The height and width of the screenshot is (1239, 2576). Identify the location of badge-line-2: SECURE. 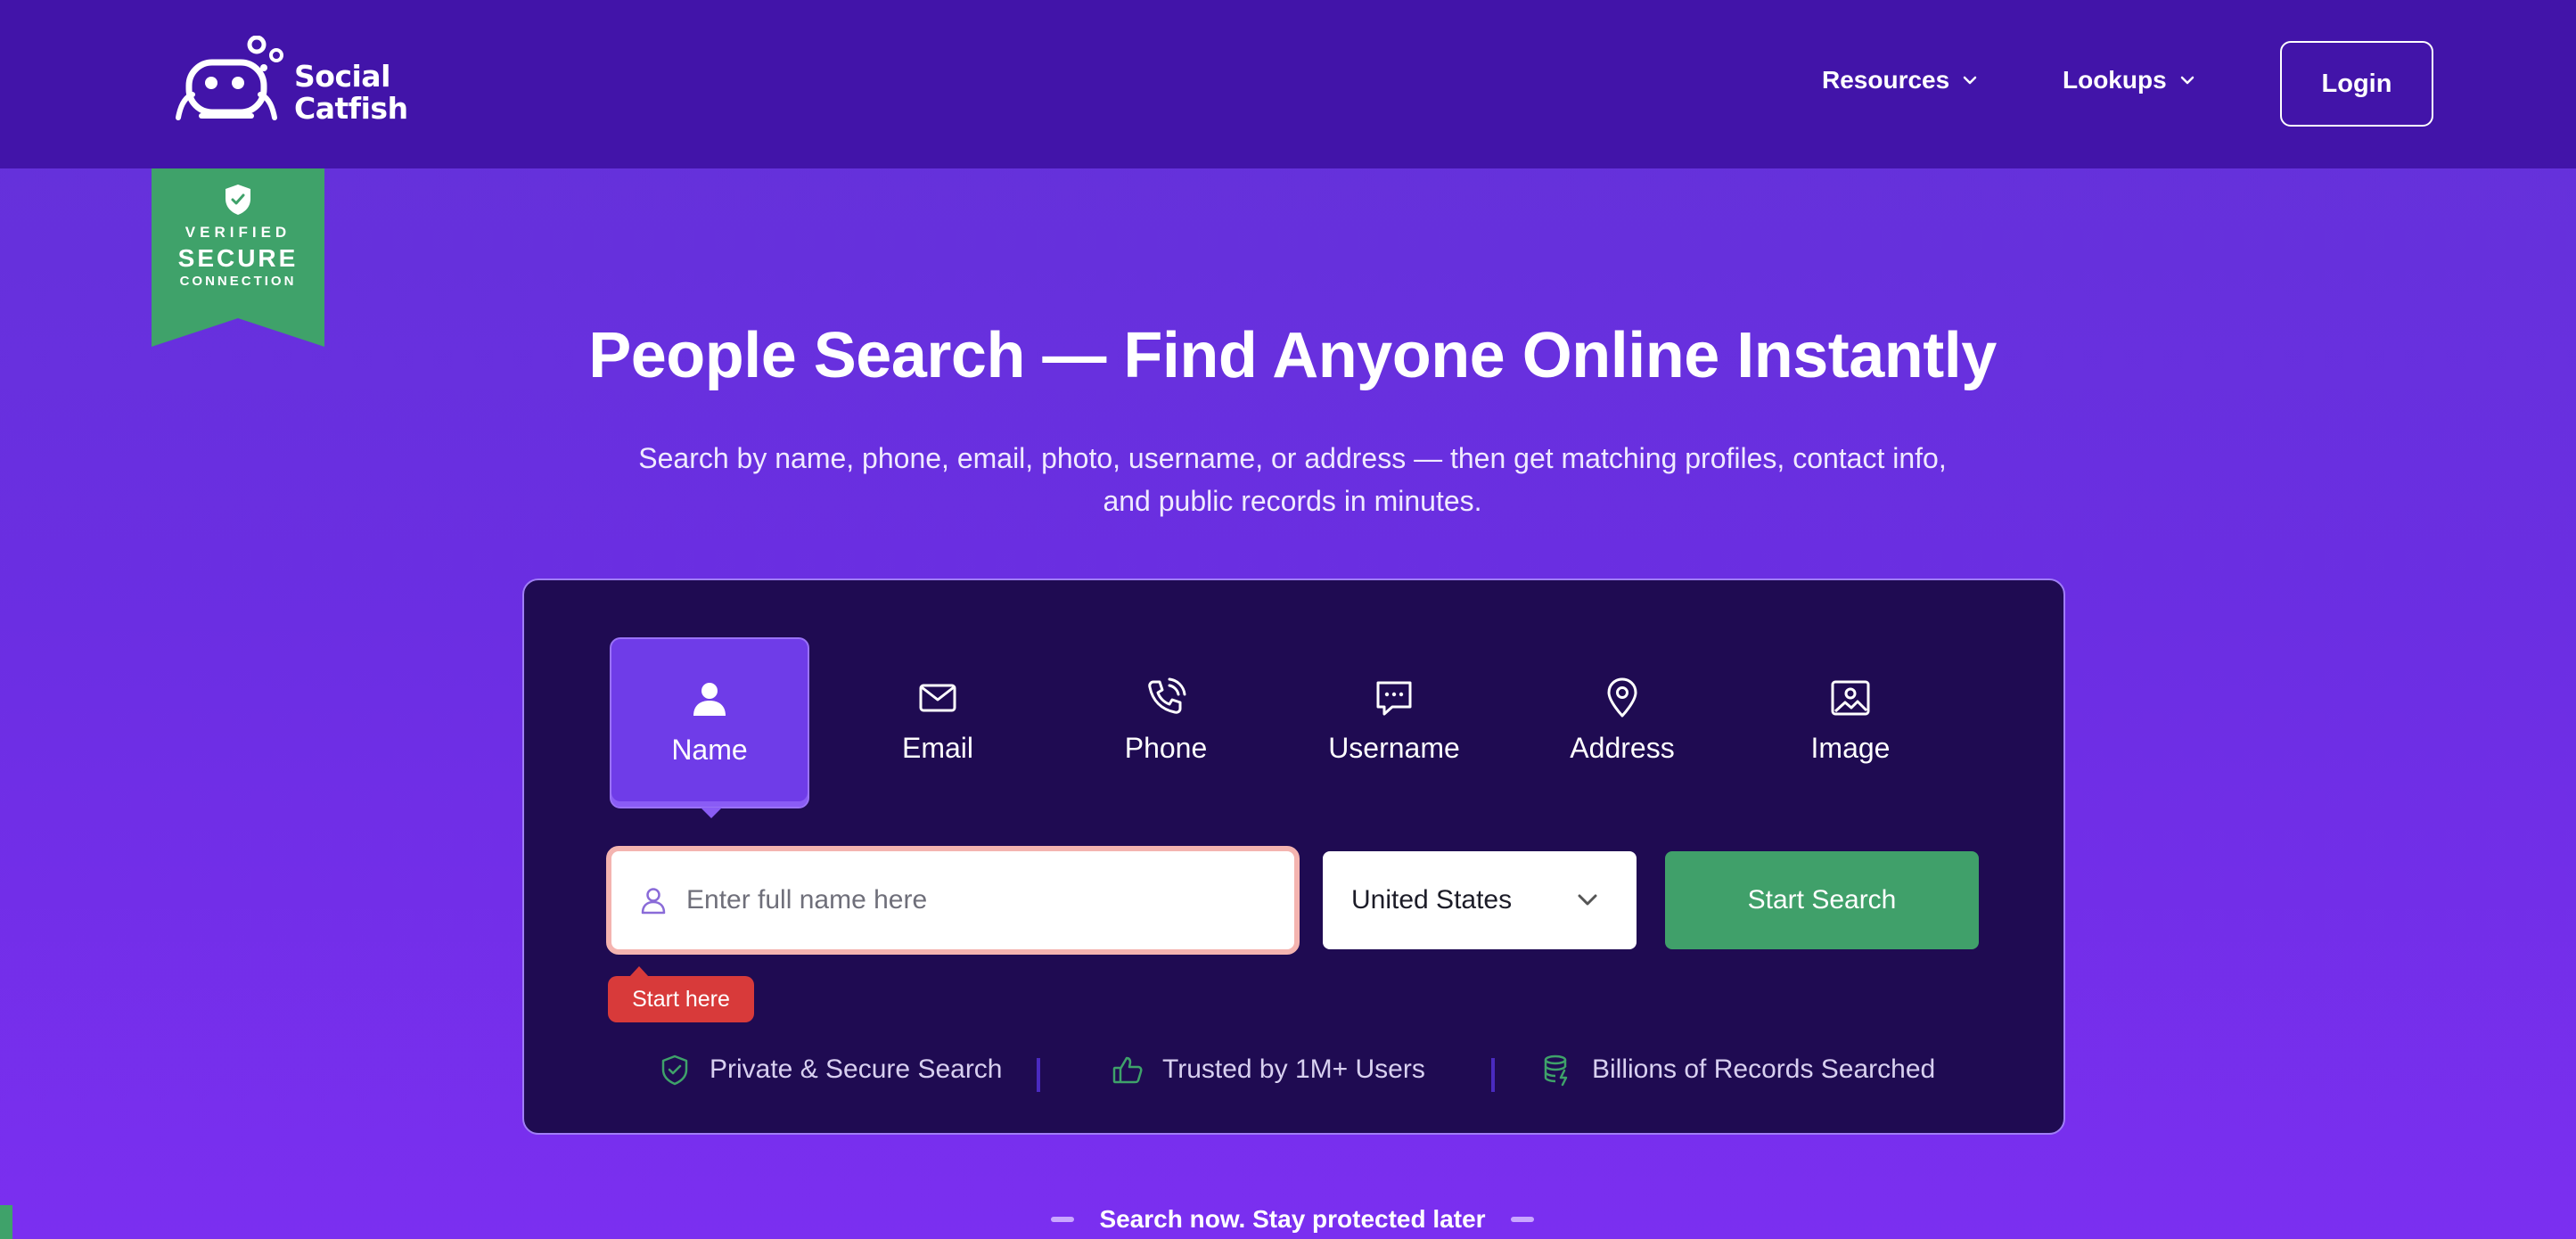
(238, 258).